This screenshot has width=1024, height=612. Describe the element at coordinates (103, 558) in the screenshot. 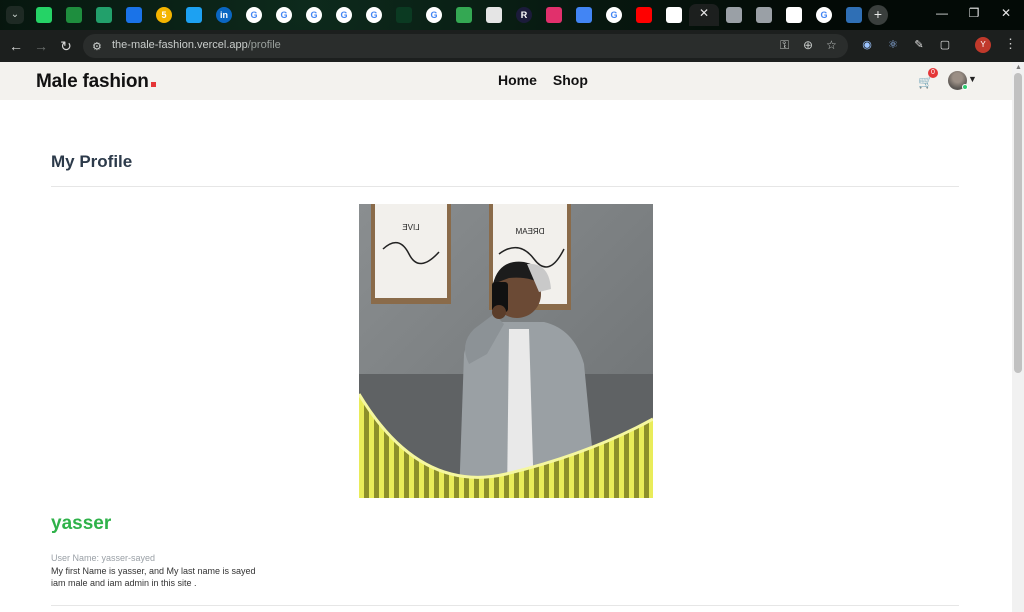

I see `profile-username: User Name: yasser-sayed` at that location.